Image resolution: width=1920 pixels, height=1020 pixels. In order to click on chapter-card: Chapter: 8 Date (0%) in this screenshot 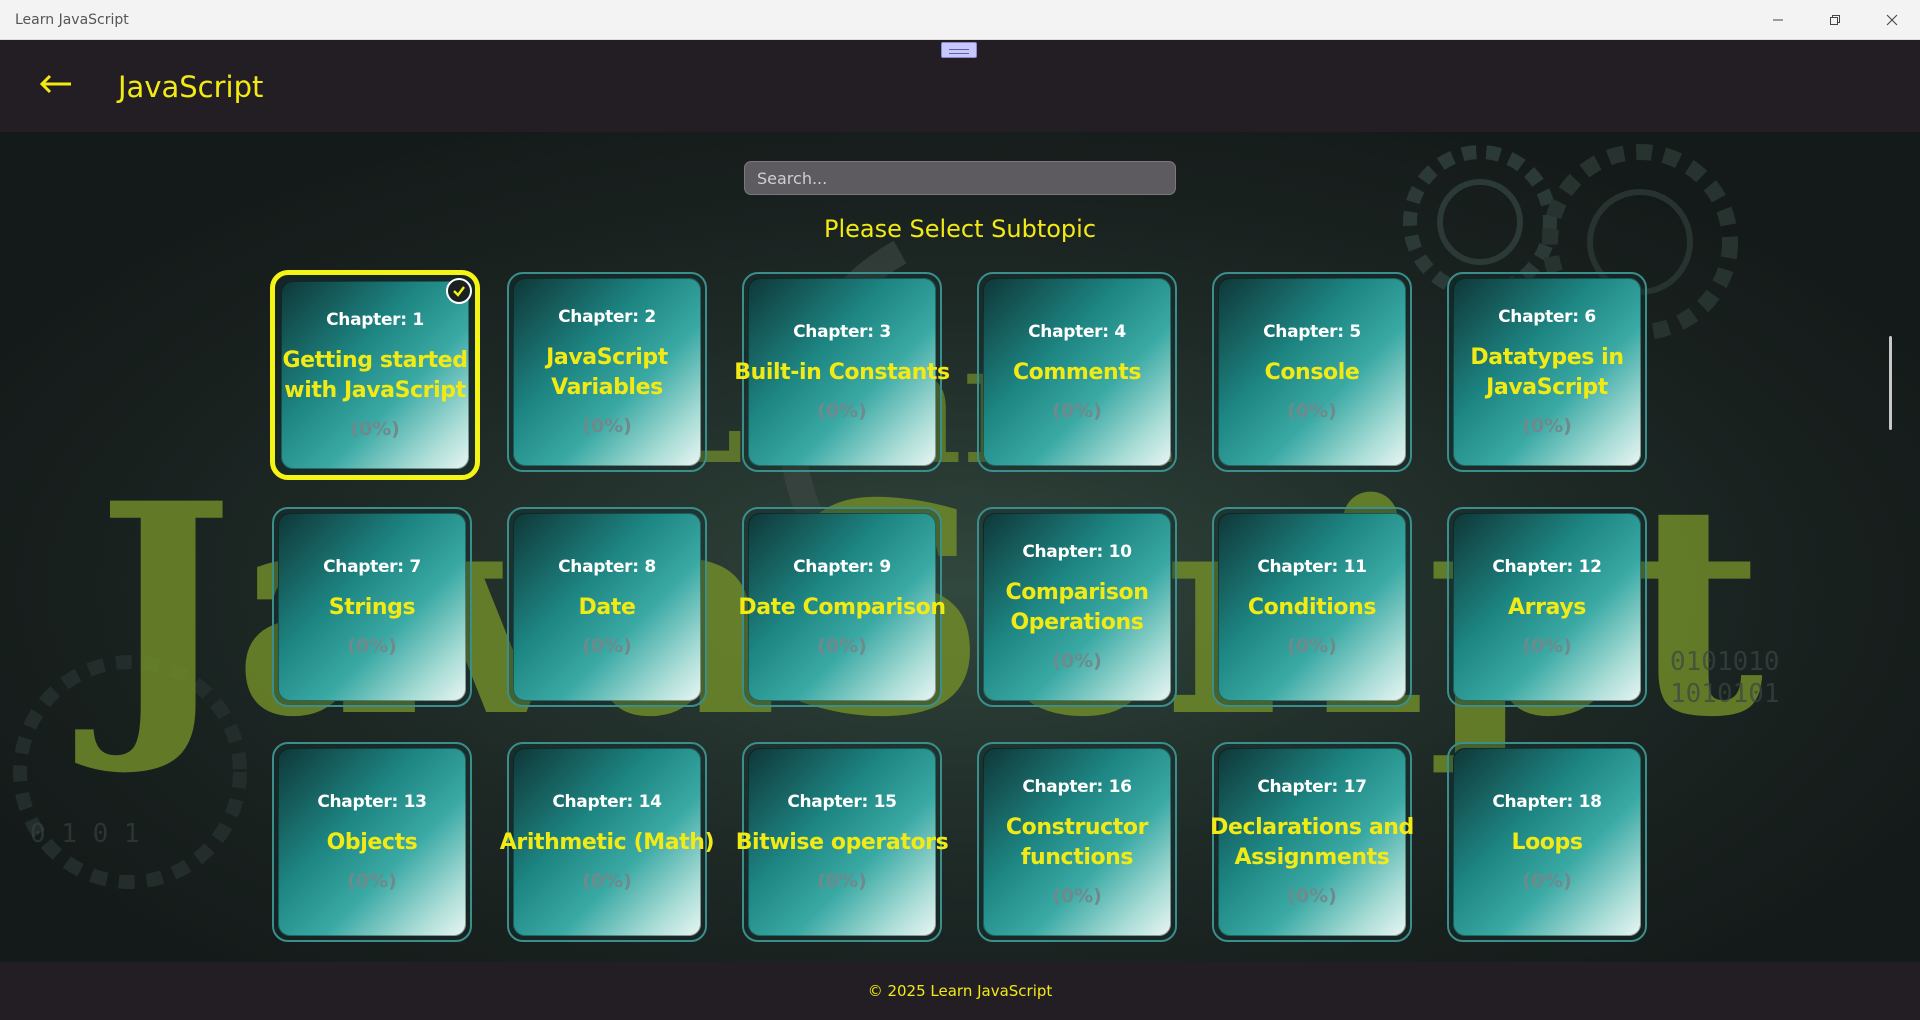, I will do `click(607, 607)`.